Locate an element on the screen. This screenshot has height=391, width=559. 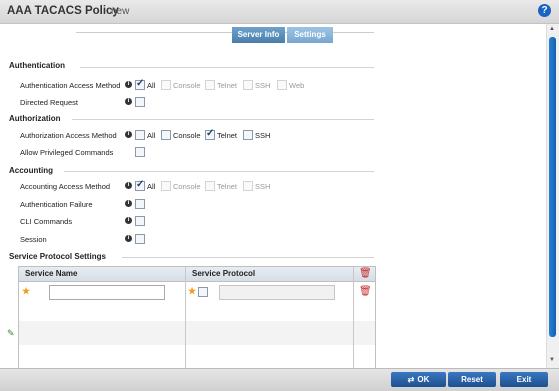
authorization-all-label: All is located at coordinates (151, 135).